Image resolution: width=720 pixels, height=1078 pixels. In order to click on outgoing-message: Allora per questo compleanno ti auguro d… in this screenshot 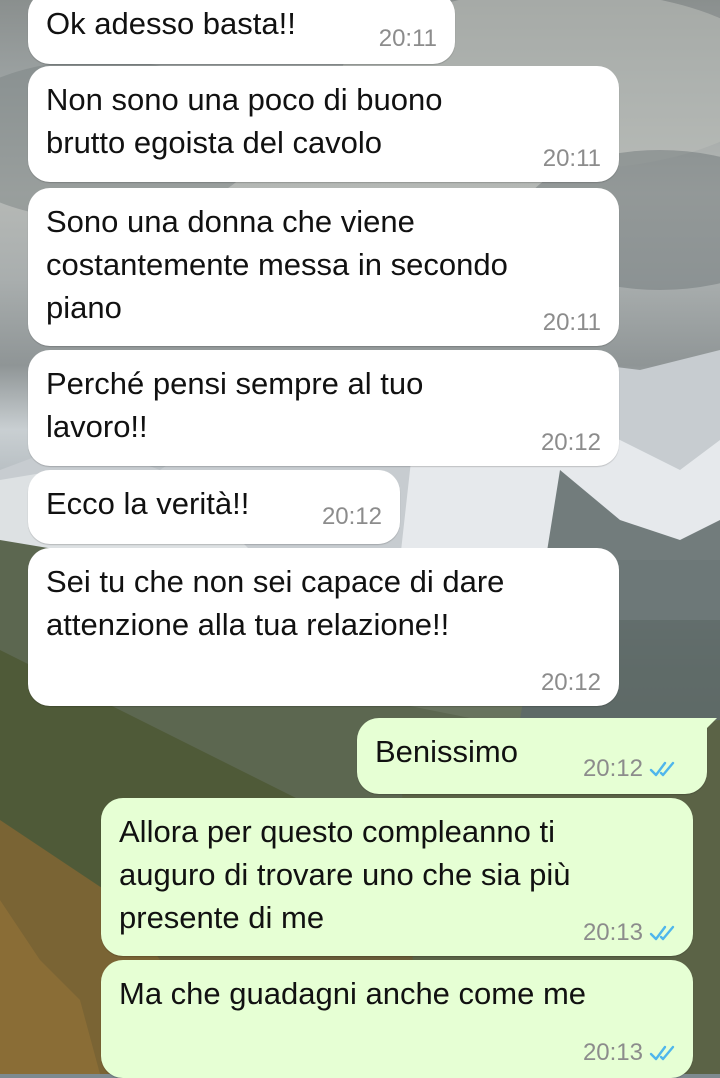, I will do `click(397, 877)`.